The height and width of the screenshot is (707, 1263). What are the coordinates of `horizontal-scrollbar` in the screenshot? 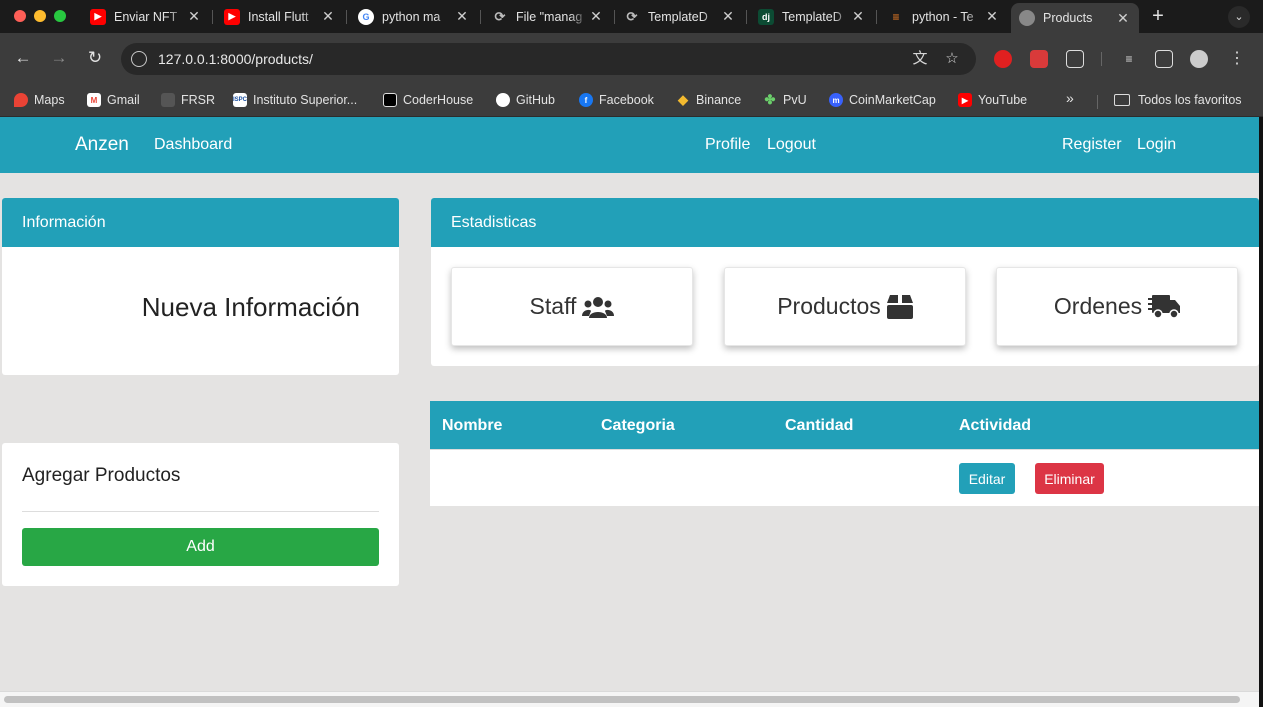 It's located at (629, 699).